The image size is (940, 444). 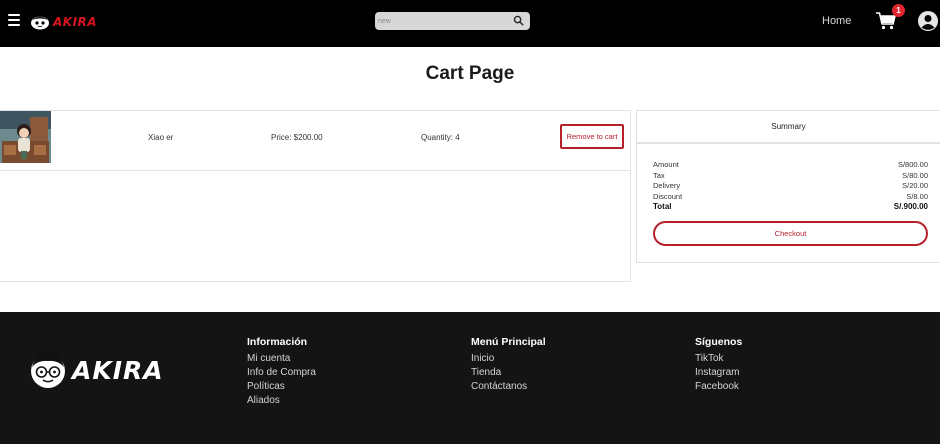 What do you see at coordinates (790, 175) in the screenshot?
I see `summary-row-tax: Tax S/80.00` at bounding box center [790, 175].